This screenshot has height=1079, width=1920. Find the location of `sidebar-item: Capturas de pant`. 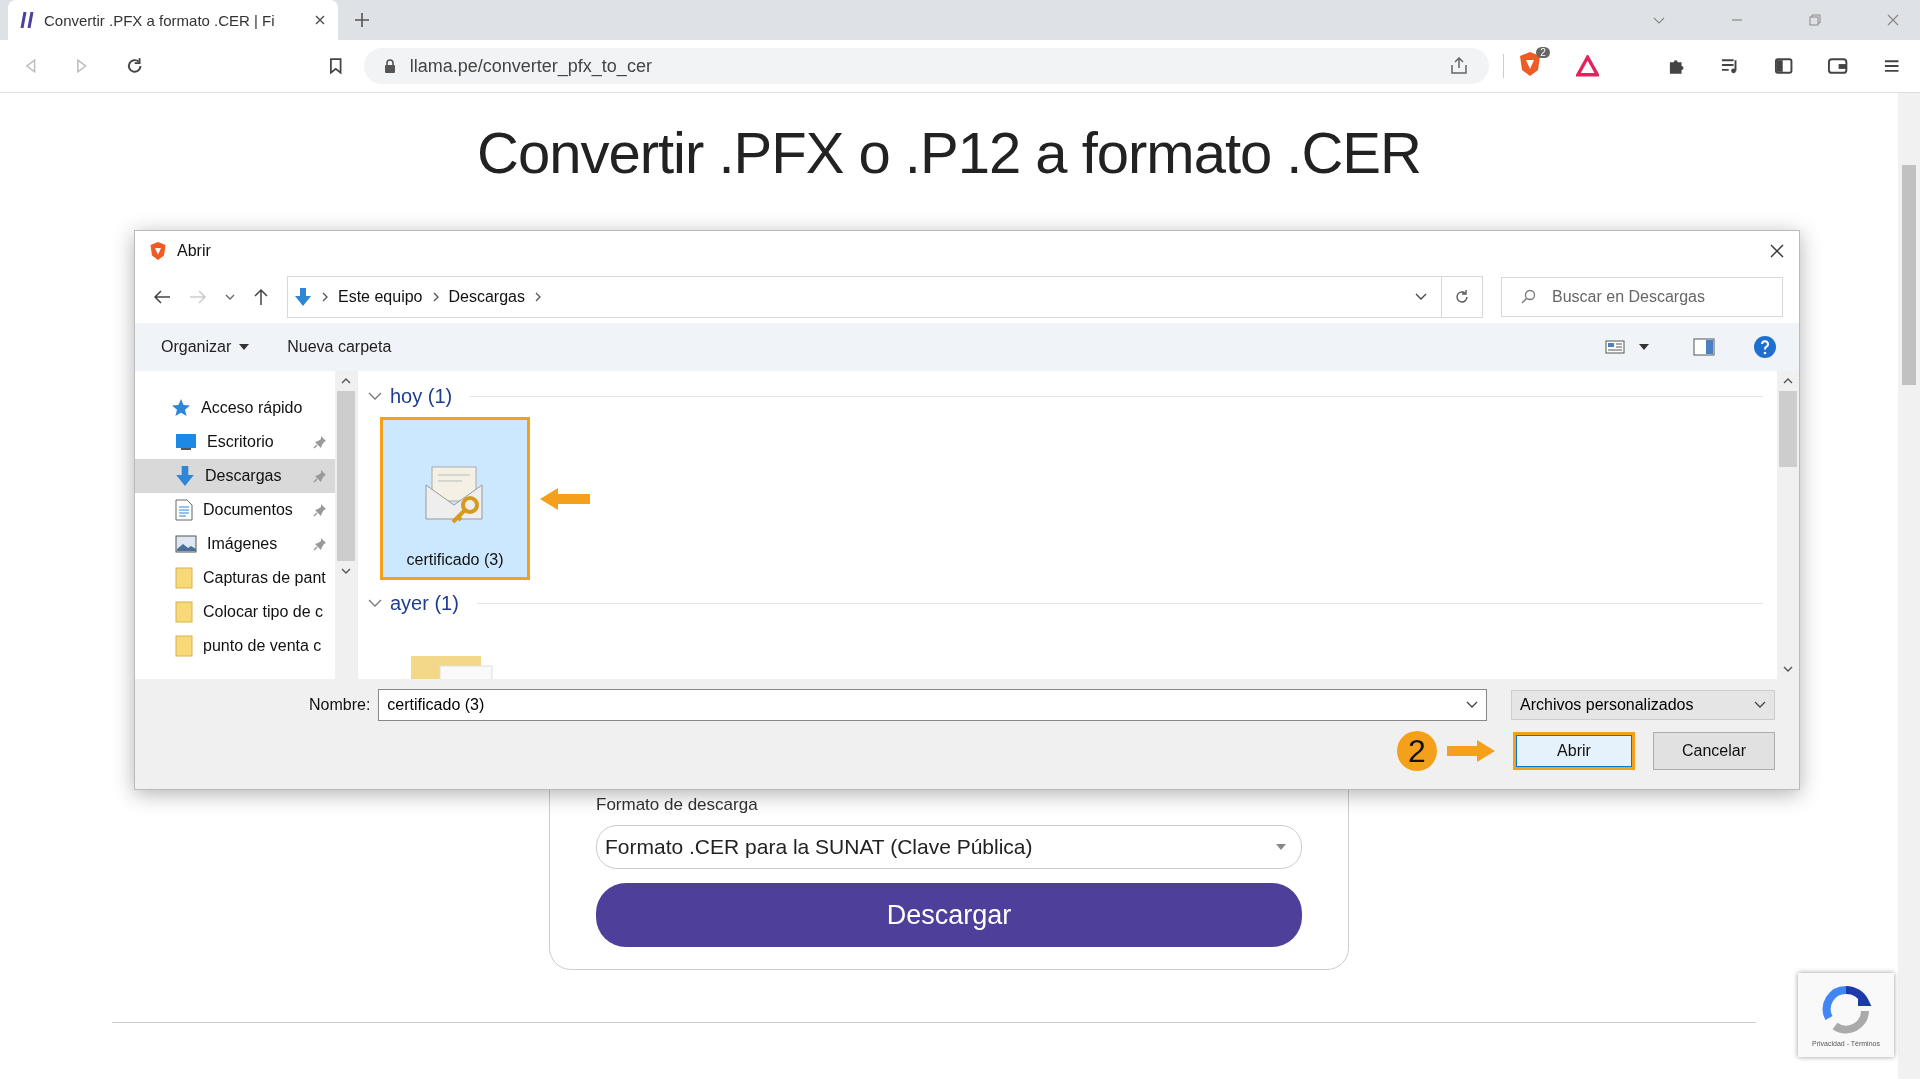

sidebar-item: Capturas de pant is located at coordinates (235, 578).